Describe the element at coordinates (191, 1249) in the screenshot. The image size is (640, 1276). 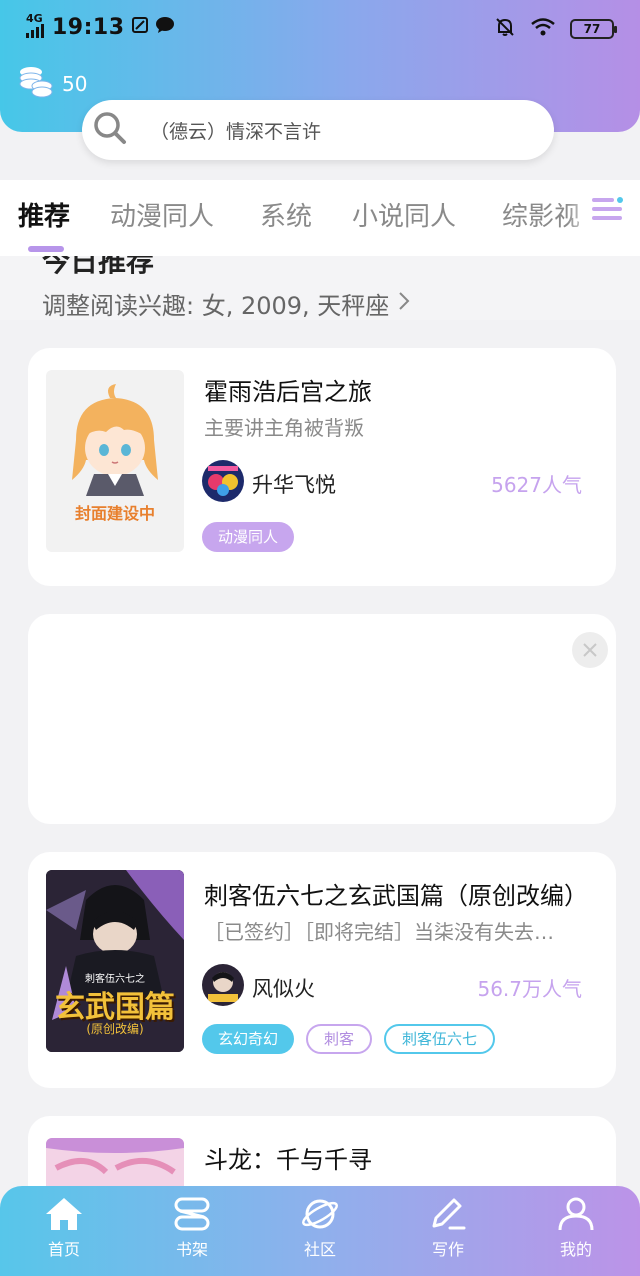
I see `nav-label: 书架` at that location.